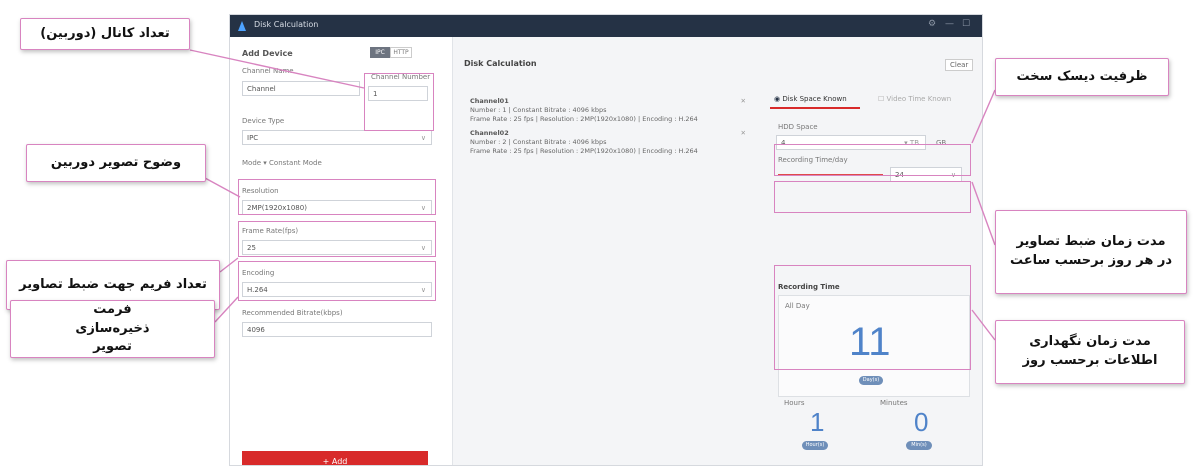 The width and height of the screenshot is (1194, 466). I want to click on callout-resolution: وضوح تصویر دوربین, so click(116, 163).